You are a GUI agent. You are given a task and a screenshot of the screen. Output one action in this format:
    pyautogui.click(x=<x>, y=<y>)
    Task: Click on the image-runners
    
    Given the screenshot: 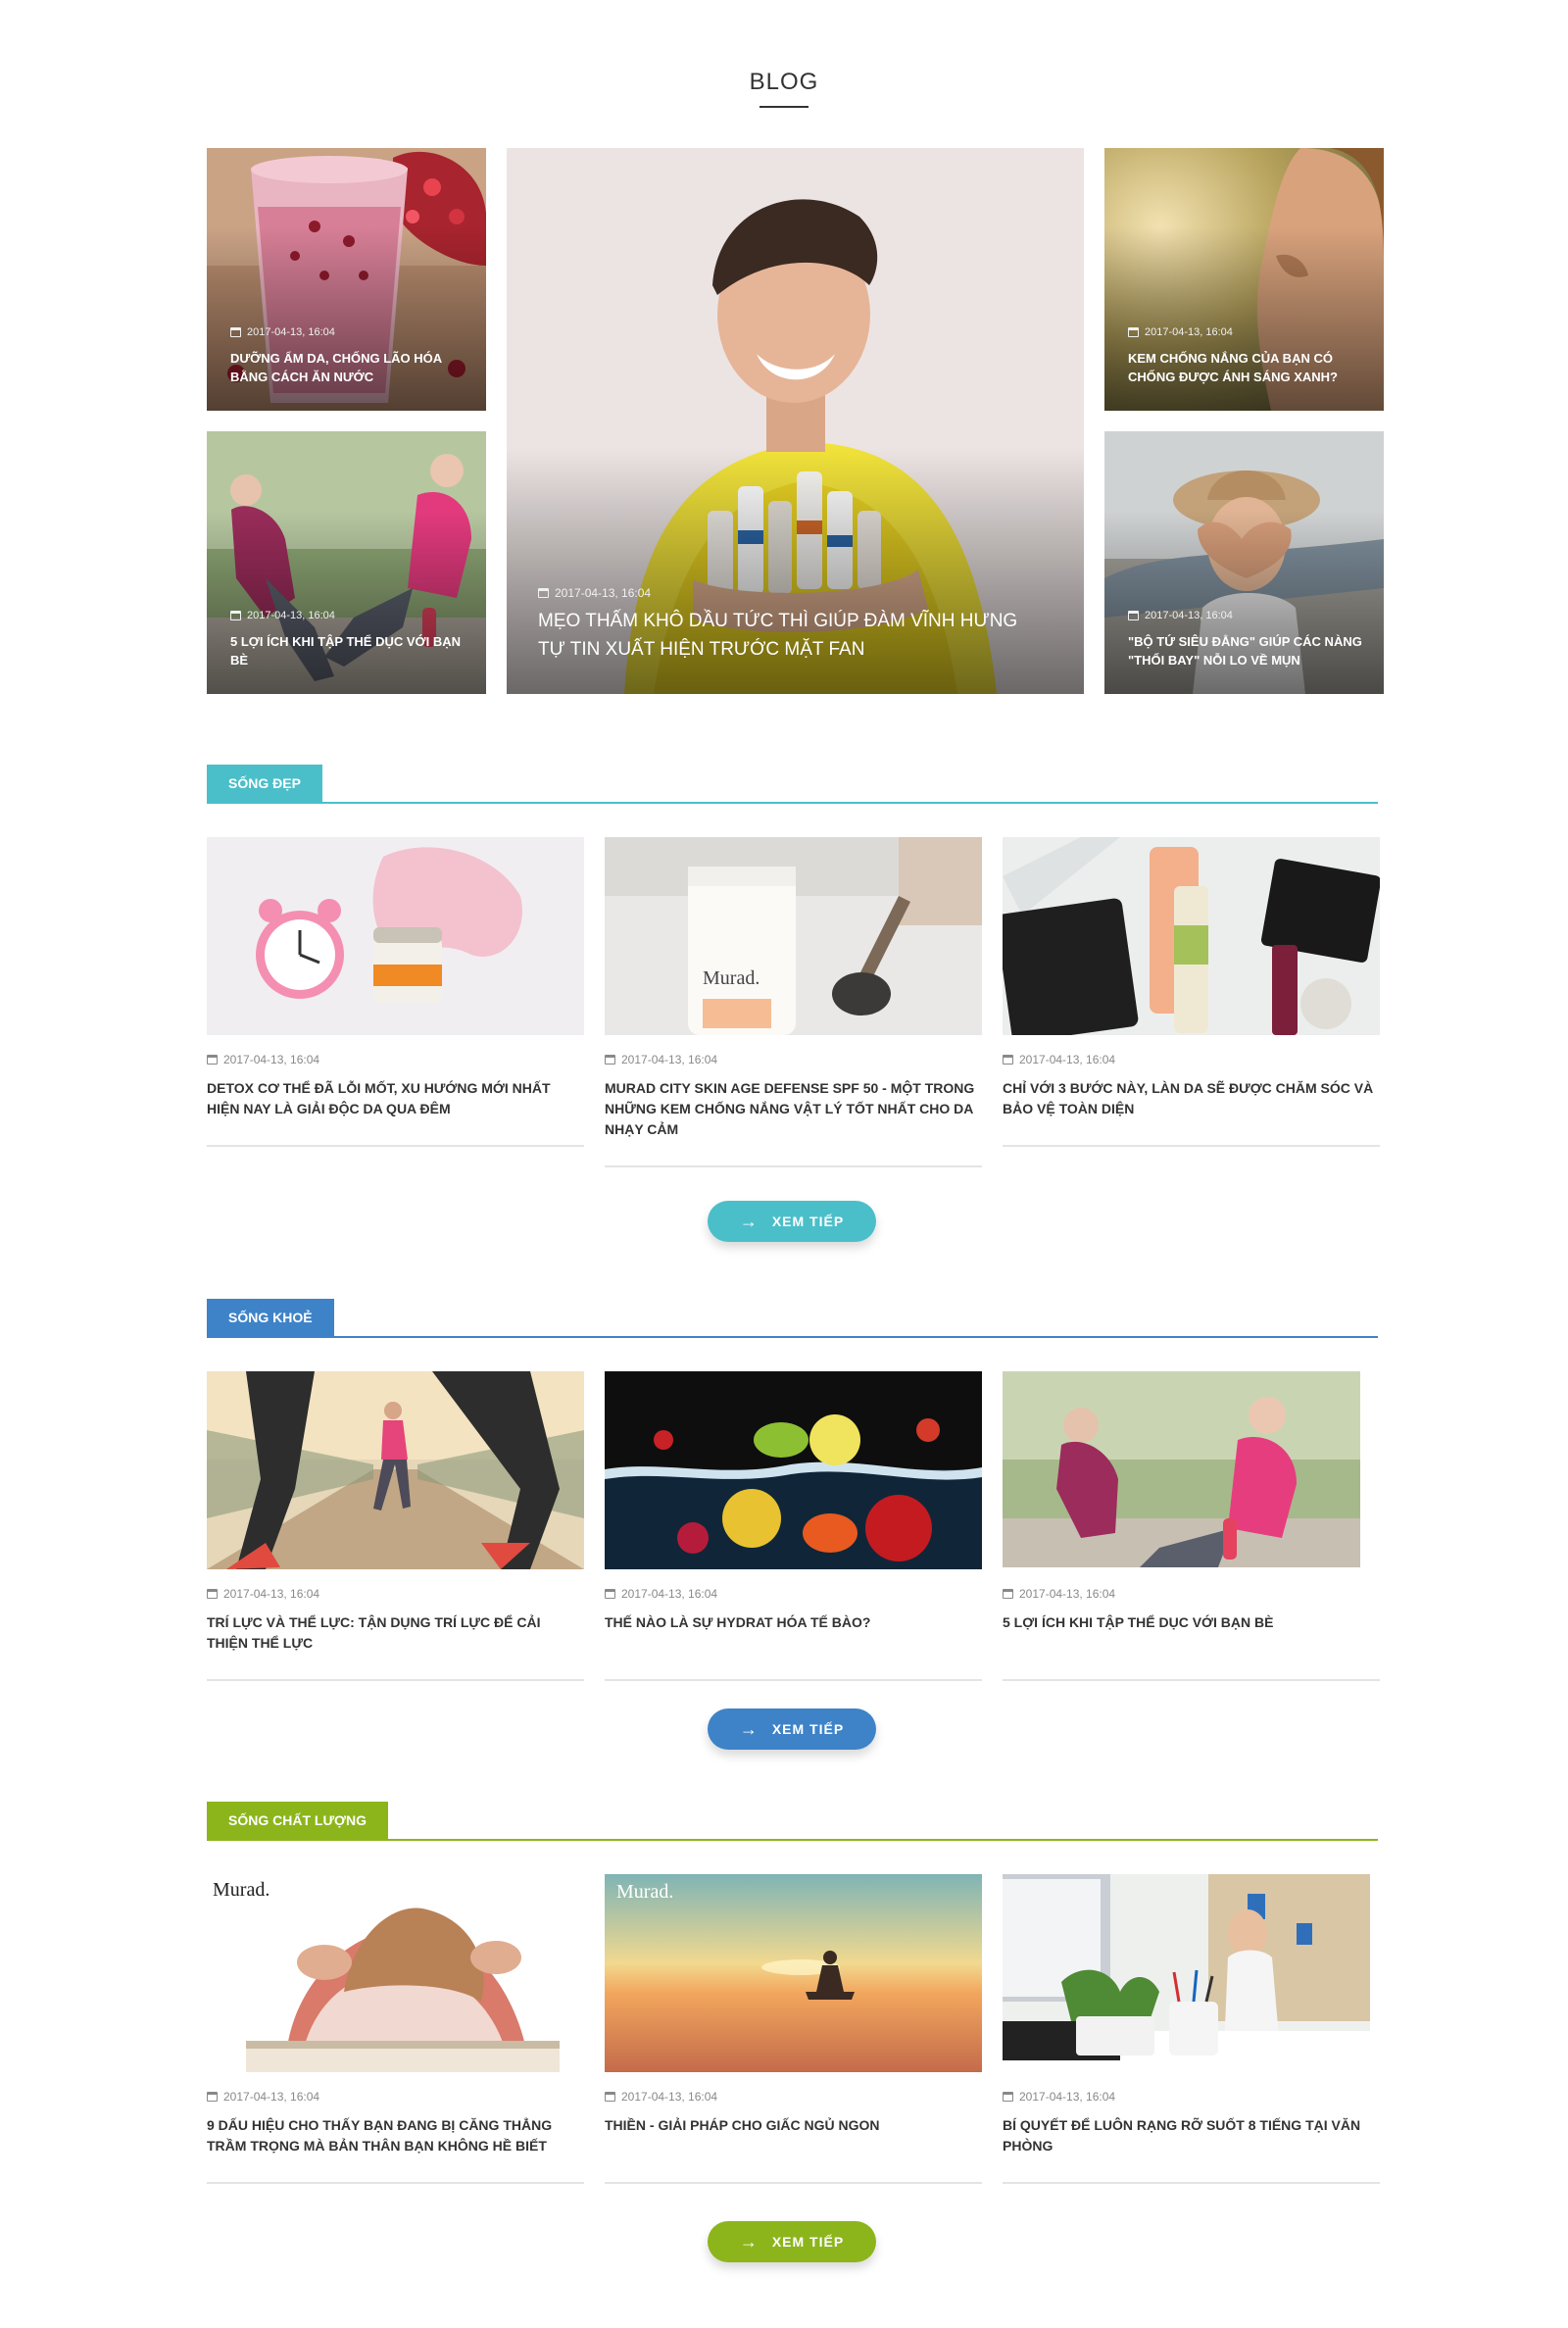 What is the action you would take?
    pyautogui.click(x=395, y=1470)
    